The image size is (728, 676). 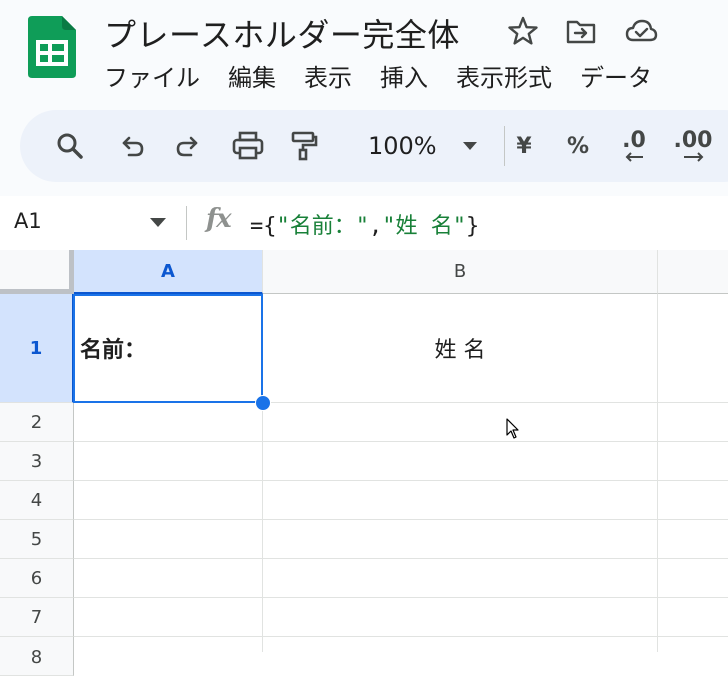 I want to click on zoom-select: 100%, so click(x=423, y=146).